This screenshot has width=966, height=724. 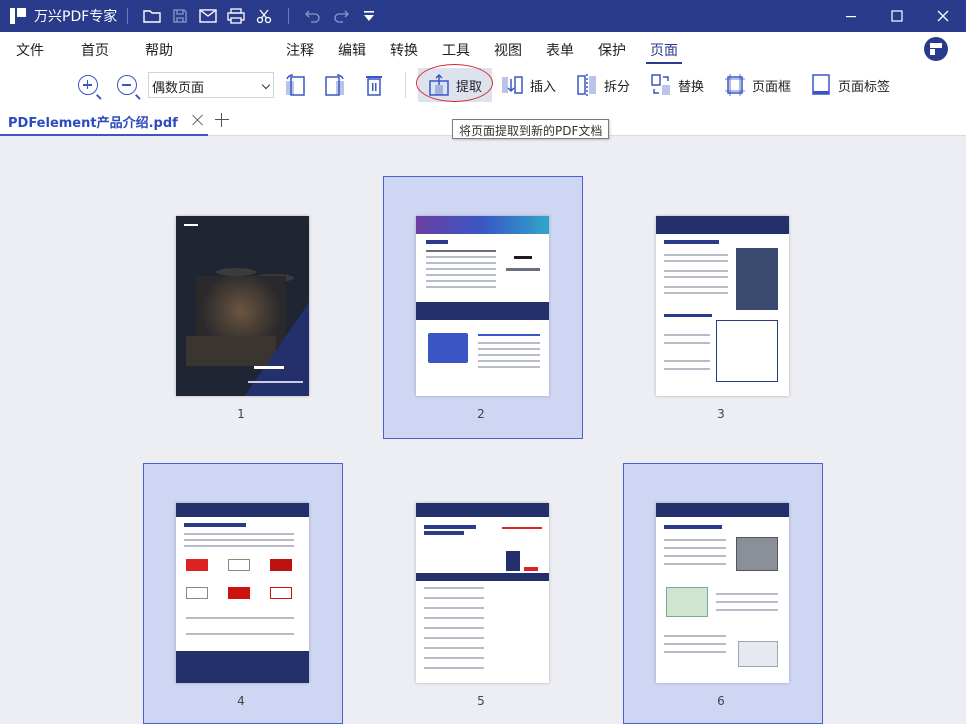 What do you see at coordinates (772, 87) in the screenshot?
I see `page-box-label: 页面框` at bounding box center [772, 87].